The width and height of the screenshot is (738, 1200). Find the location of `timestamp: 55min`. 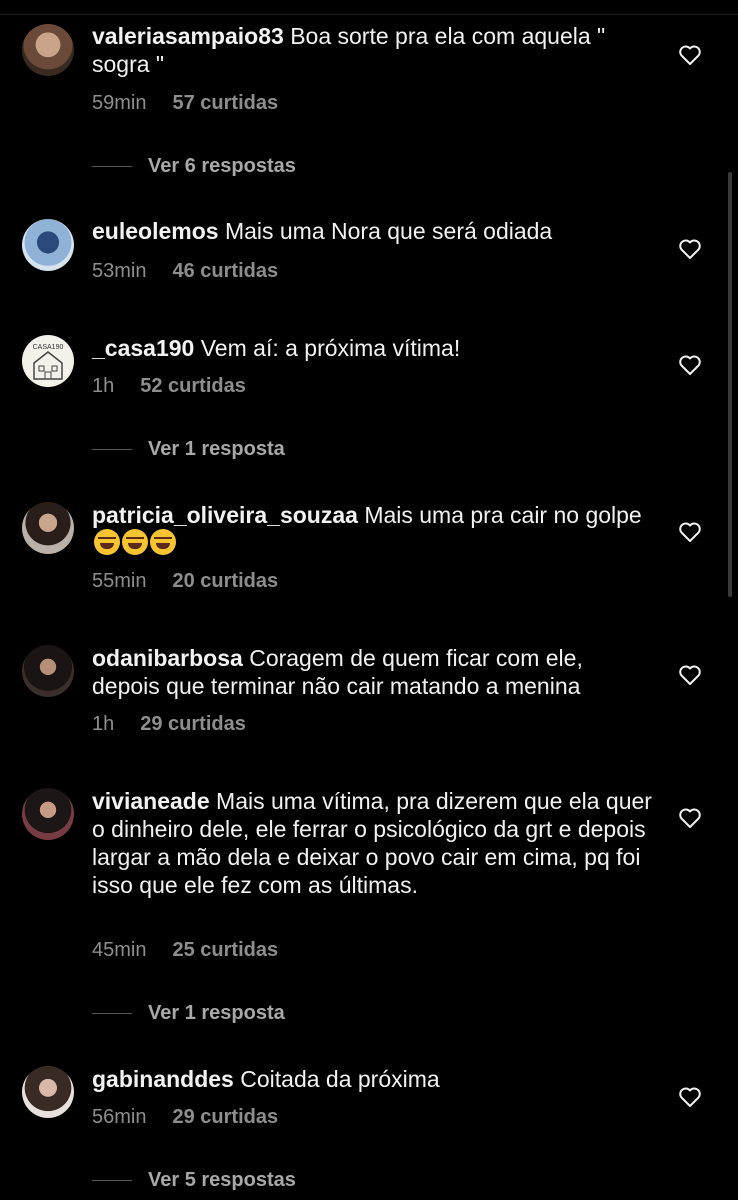

timestamp: 55min is located at coordinates (119, 581).